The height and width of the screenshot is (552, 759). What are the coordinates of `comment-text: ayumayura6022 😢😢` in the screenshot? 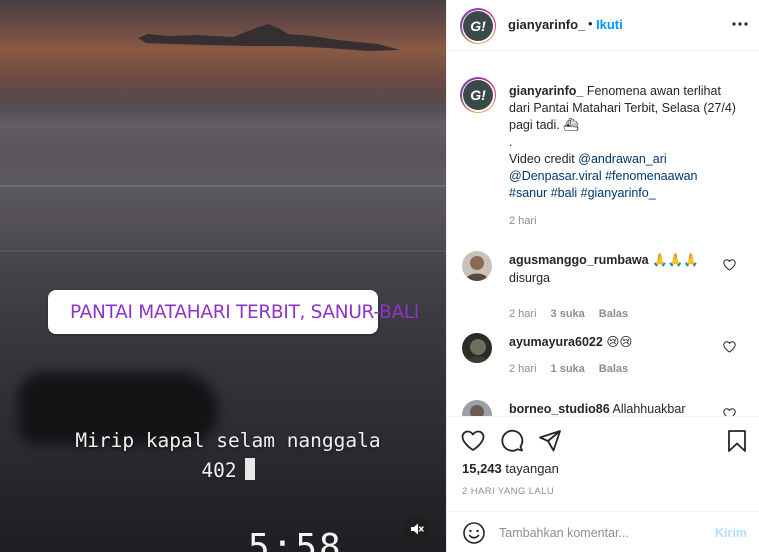 It's located at (609, 342).